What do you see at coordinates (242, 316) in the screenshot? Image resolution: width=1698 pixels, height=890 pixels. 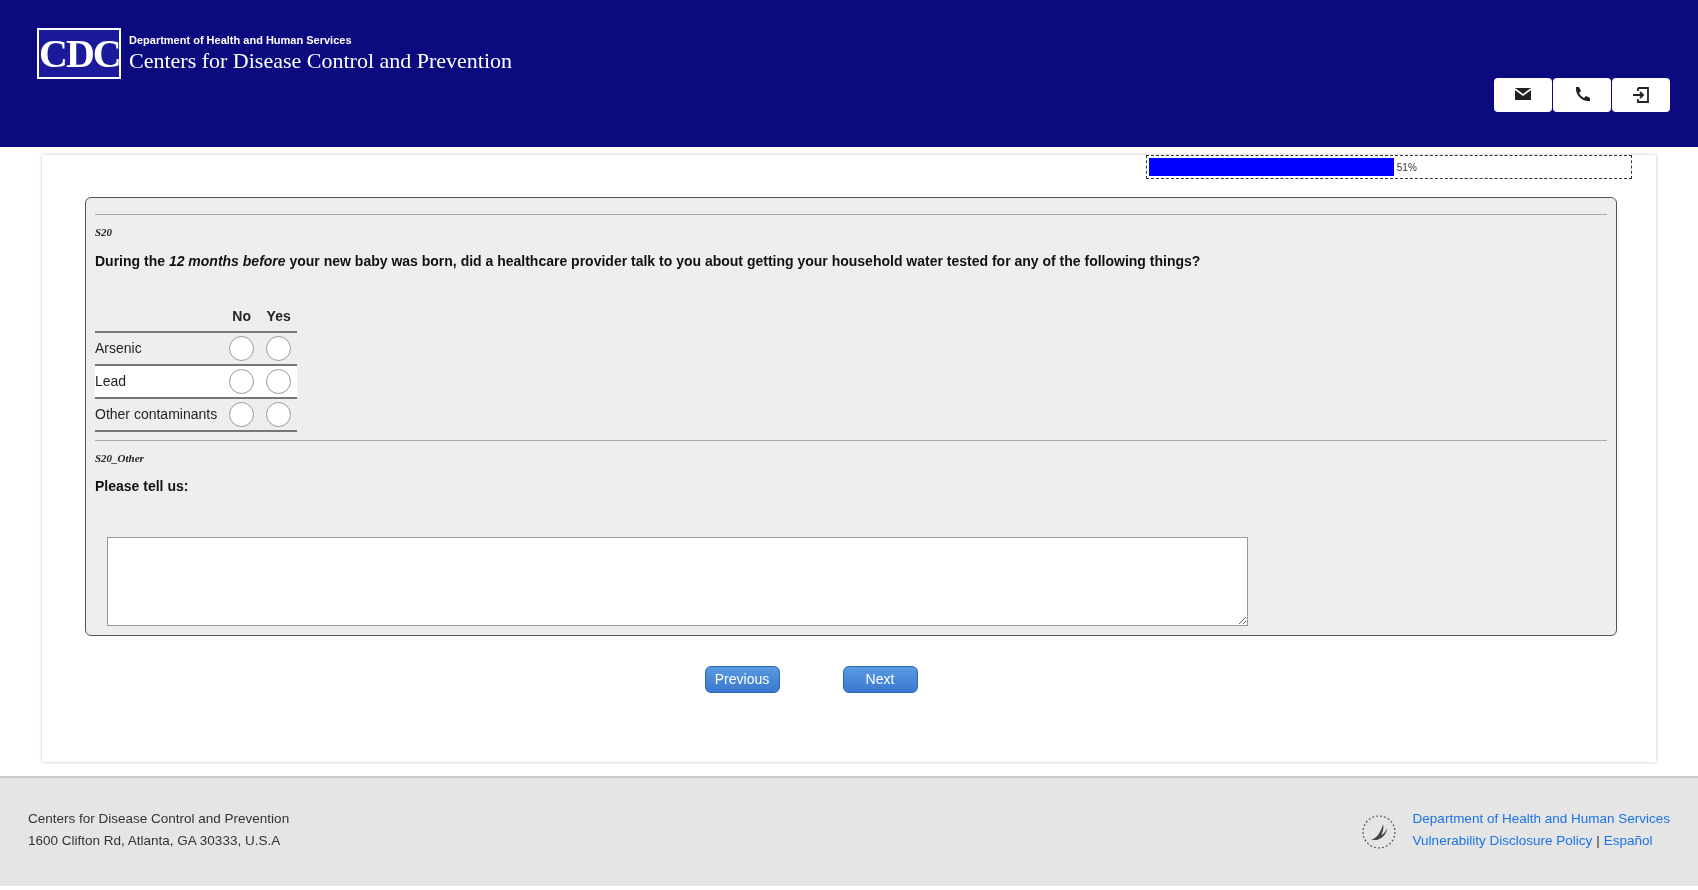 I see `column-header: No` at bounding box center [242, 316].